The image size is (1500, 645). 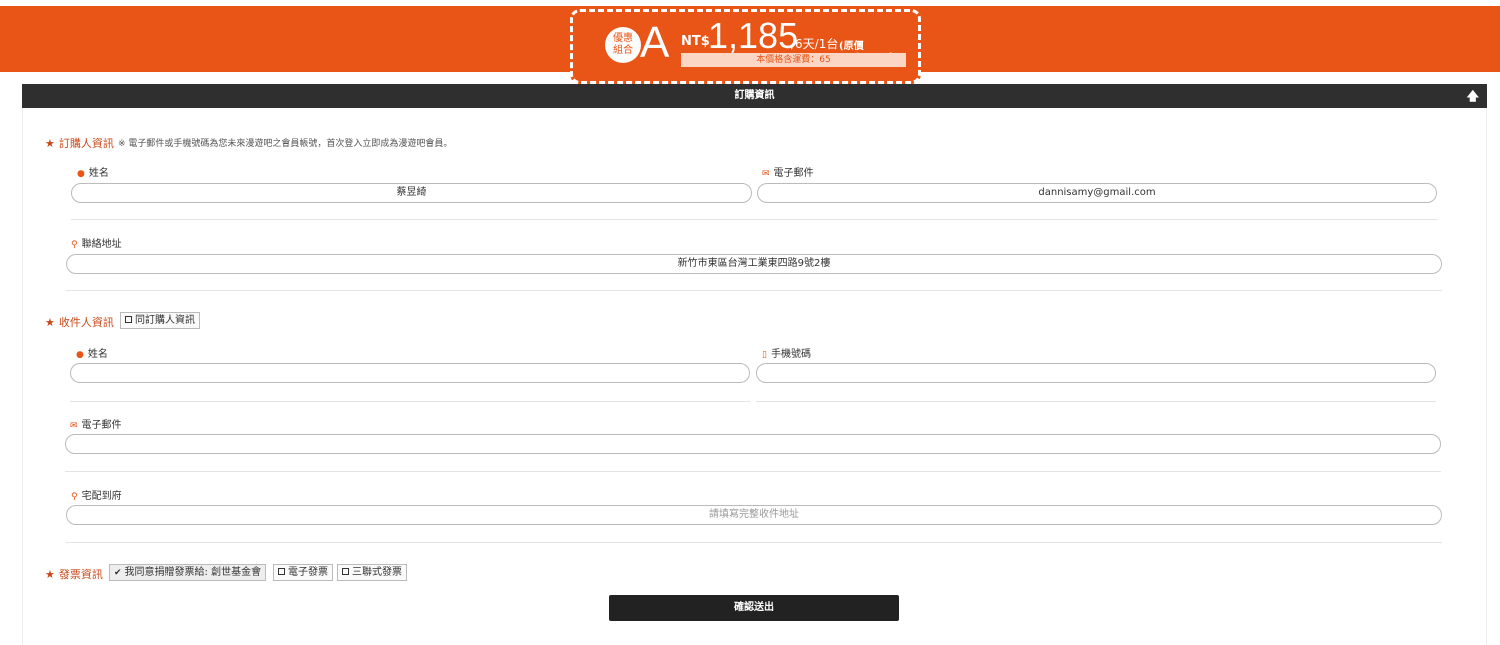 I want to click on price-unit: /6天/1台, so click(x=815, y=44).